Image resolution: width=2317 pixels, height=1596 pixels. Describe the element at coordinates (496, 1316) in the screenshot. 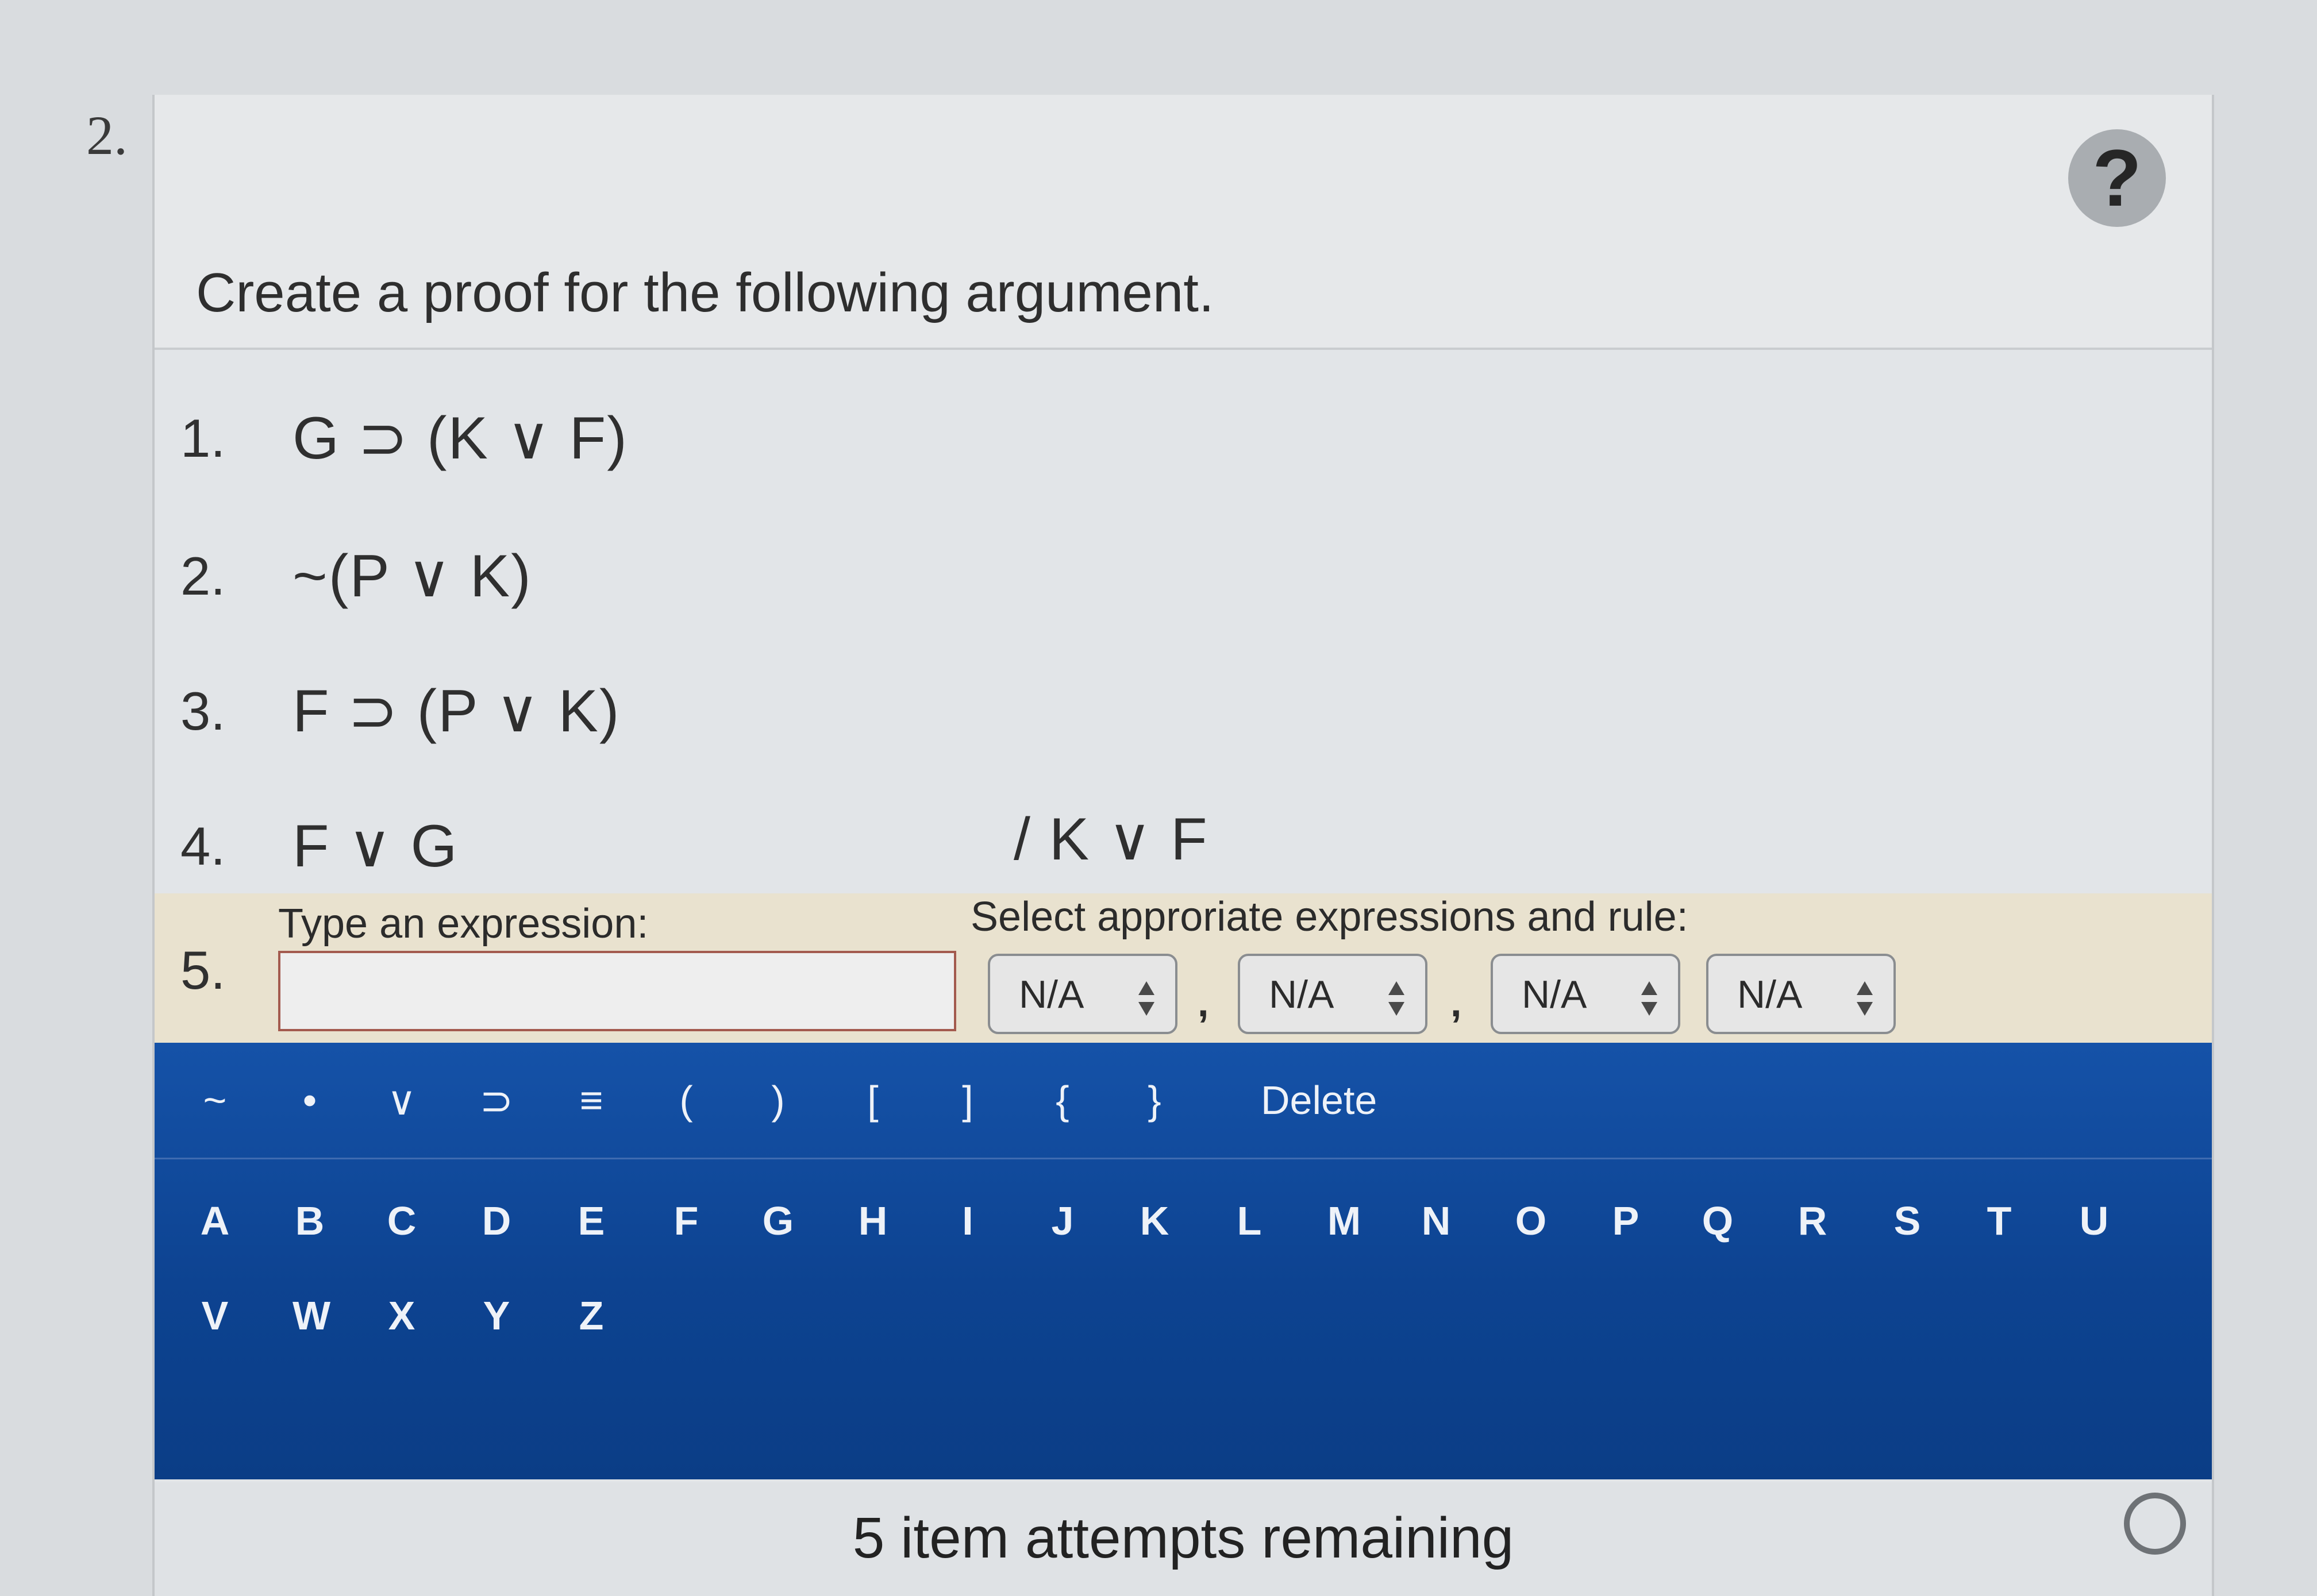

I see `key-letter-y: Y` at that location.